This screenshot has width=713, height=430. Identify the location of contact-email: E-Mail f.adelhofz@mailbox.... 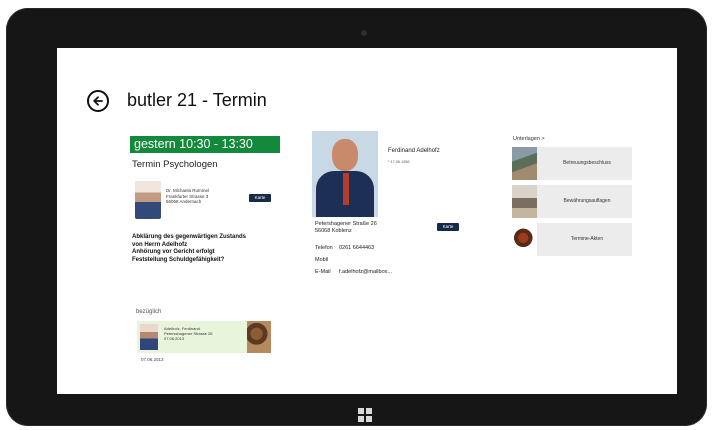
(353, 275).